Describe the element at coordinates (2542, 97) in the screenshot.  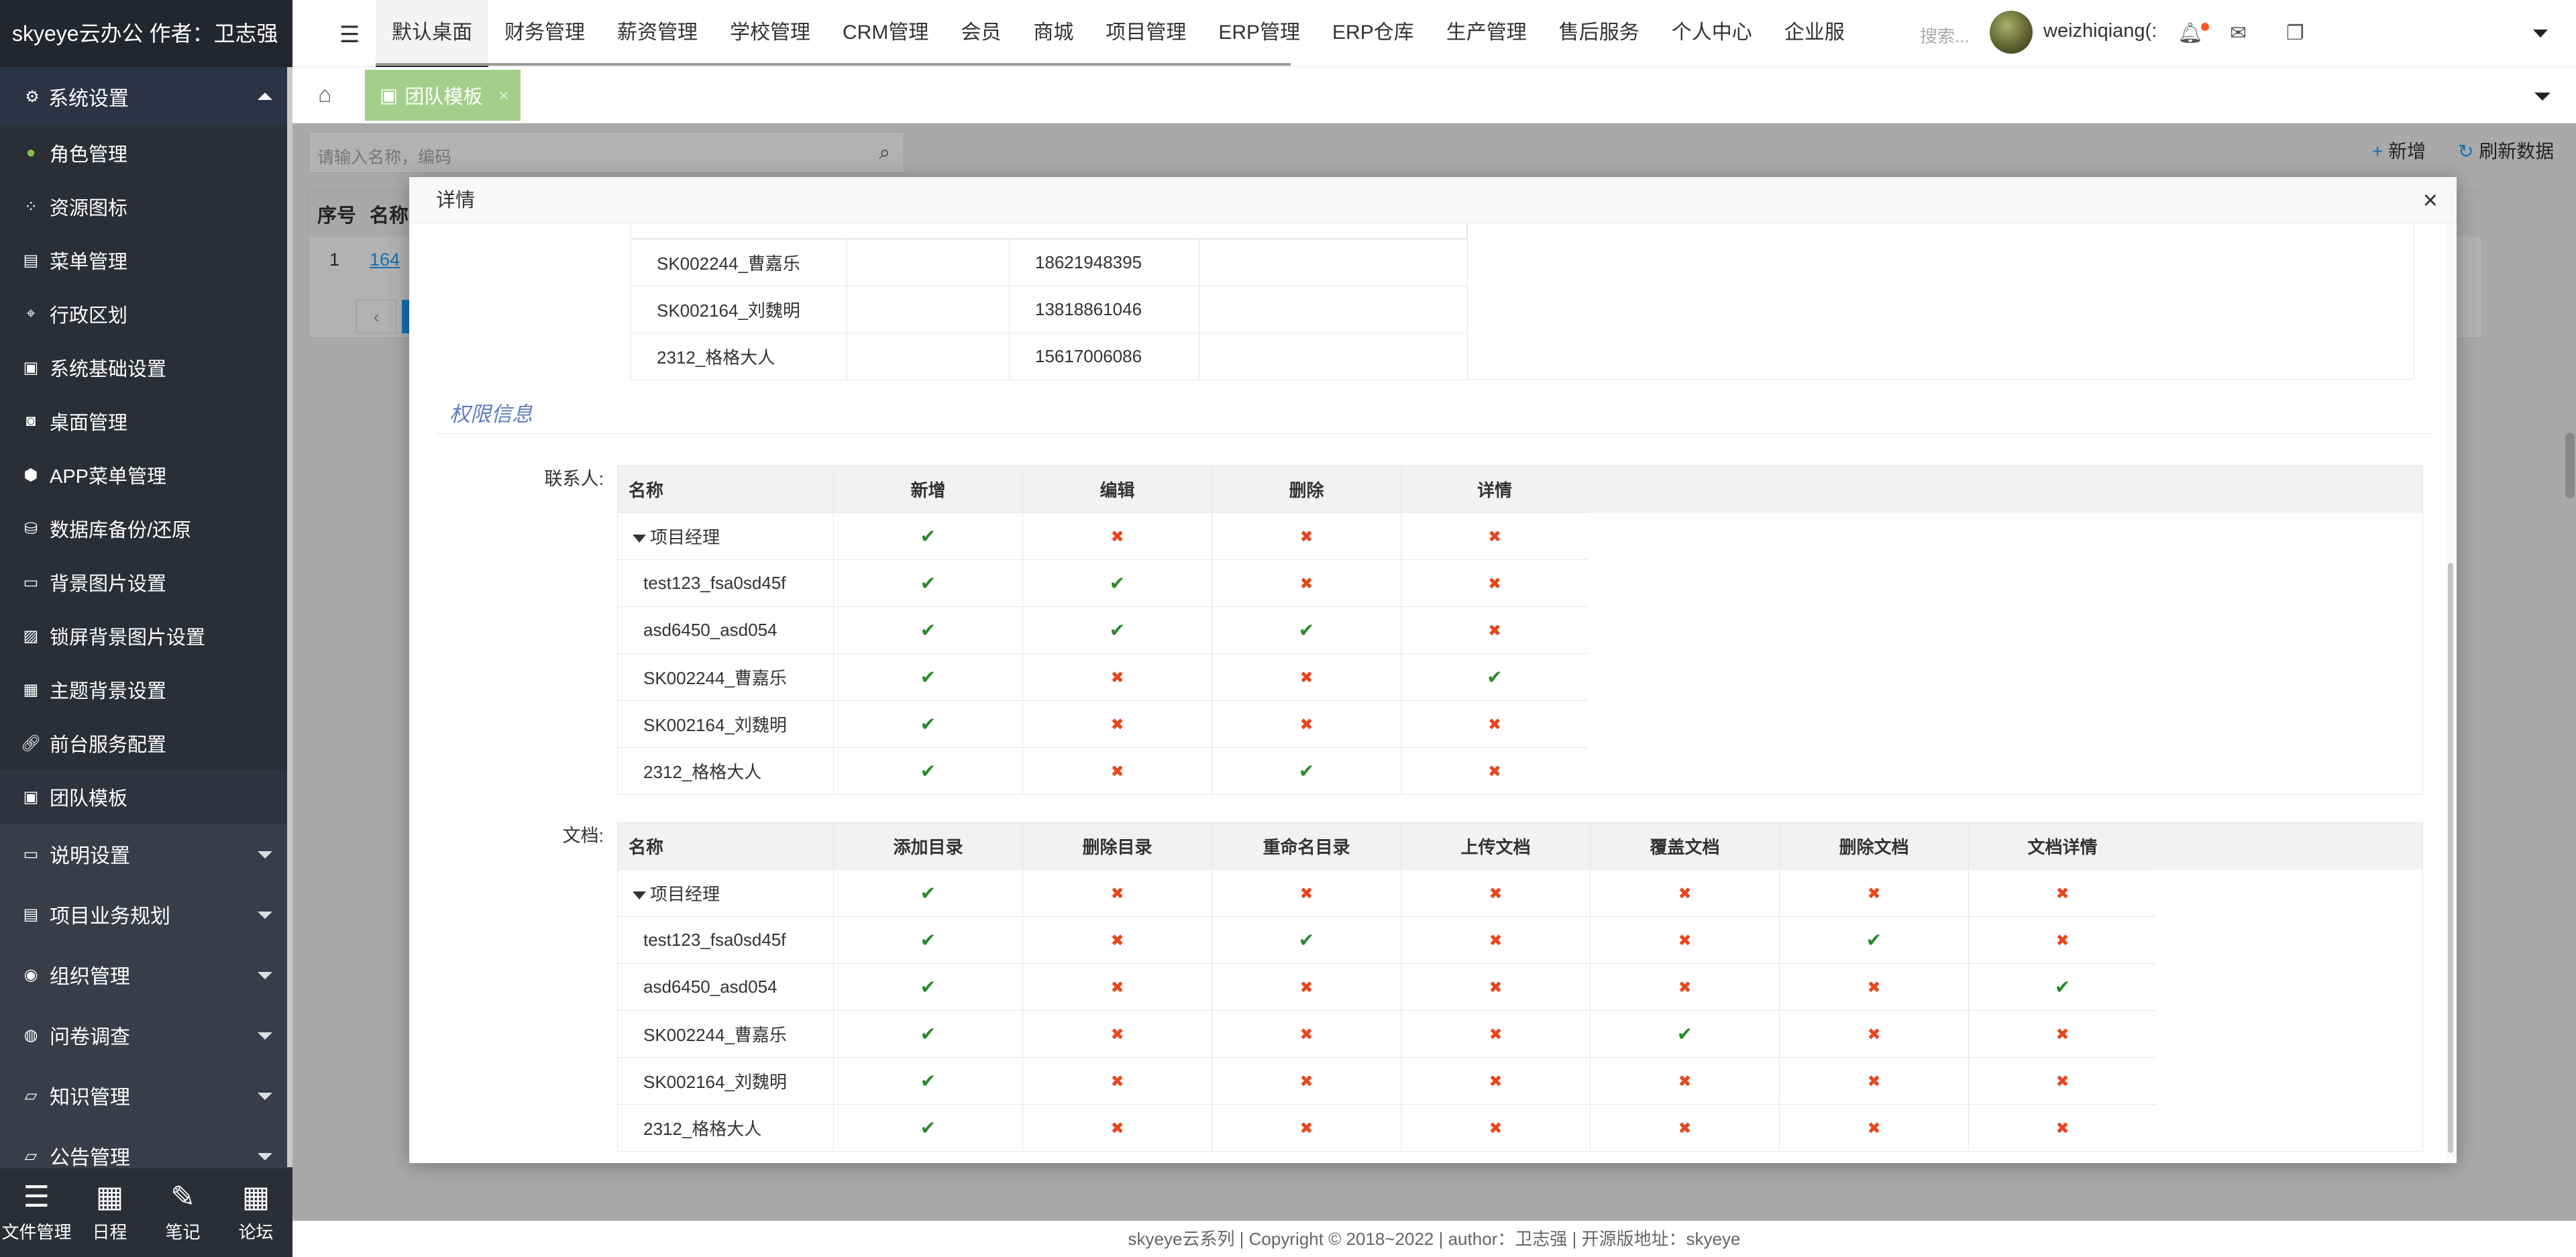
I see `tab-dropdown-icon` at that location.